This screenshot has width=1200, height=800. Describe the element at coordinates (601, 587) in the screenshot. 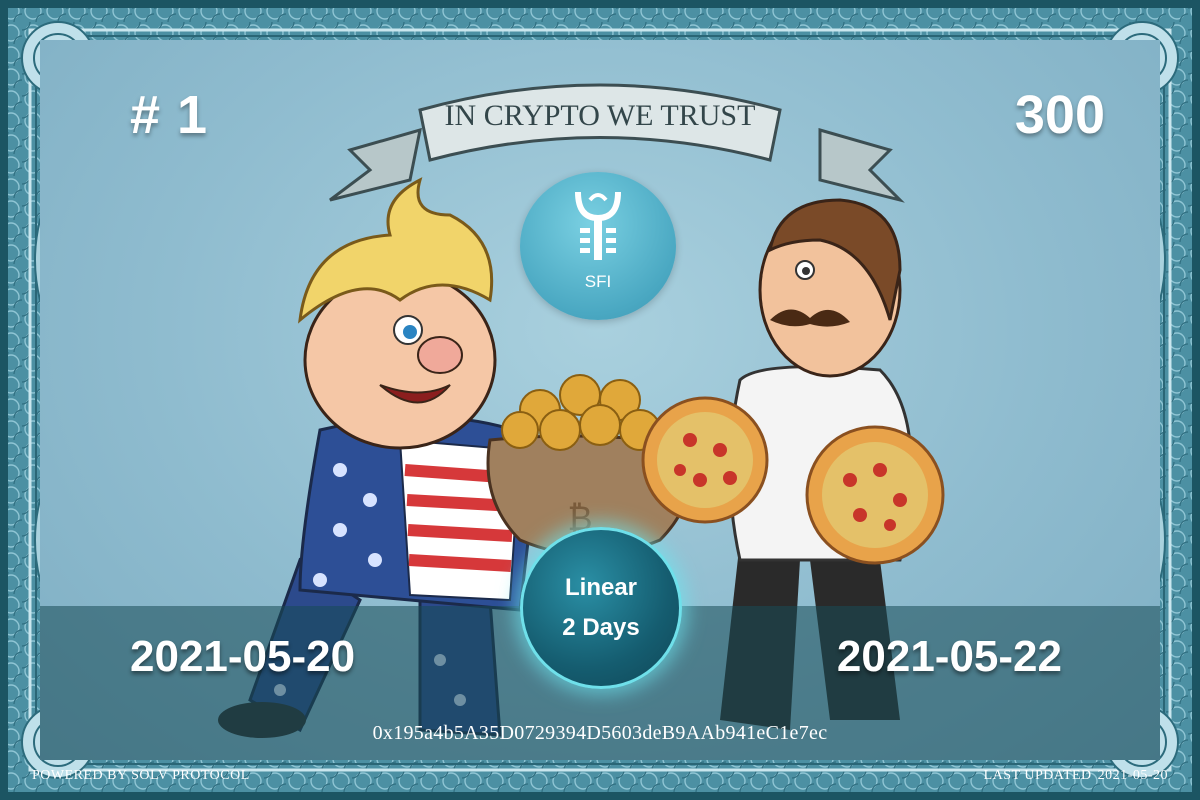

I see `vesting-type: Linear` at that location.